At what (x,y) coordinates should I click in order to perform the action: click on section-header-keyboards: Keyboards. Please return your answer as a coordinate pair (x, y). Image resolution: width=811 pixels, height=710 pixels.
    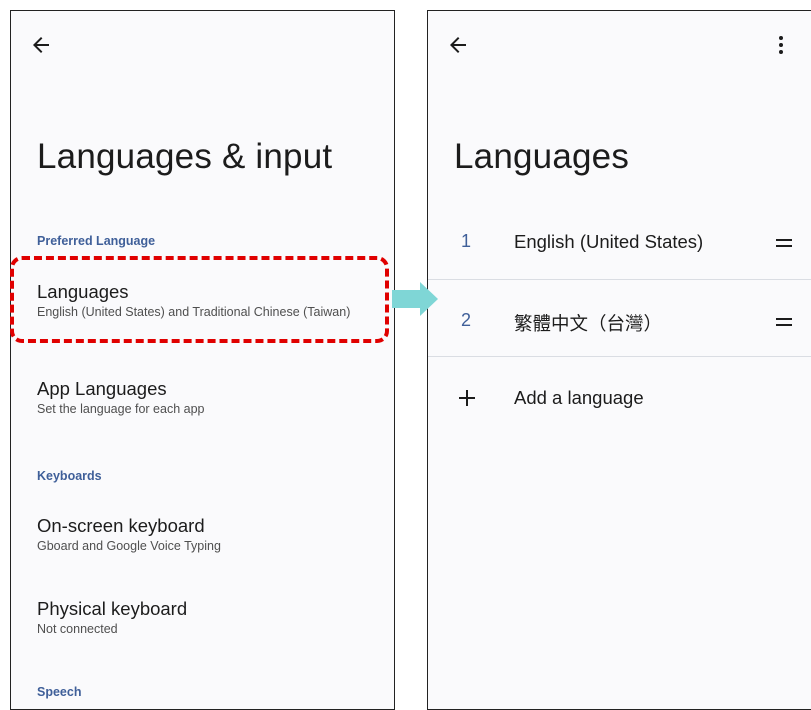
    Looking at the image, I should click on (69, 476).